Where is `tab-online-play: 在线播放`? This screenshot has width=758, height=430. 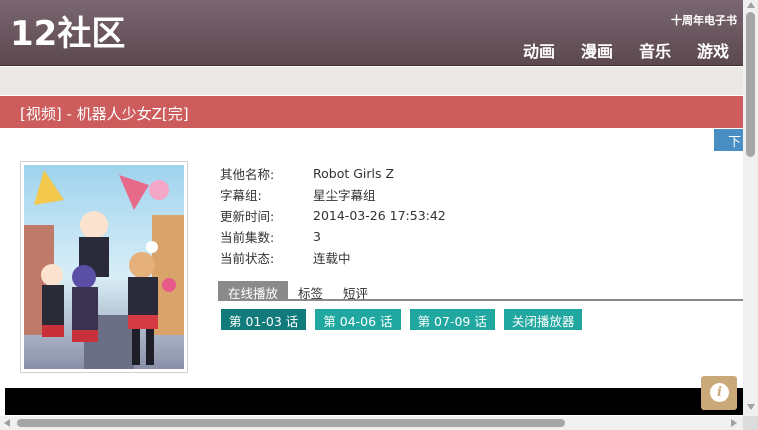 tab-online-play: 在线播放 is located at coordinates (253, 291).